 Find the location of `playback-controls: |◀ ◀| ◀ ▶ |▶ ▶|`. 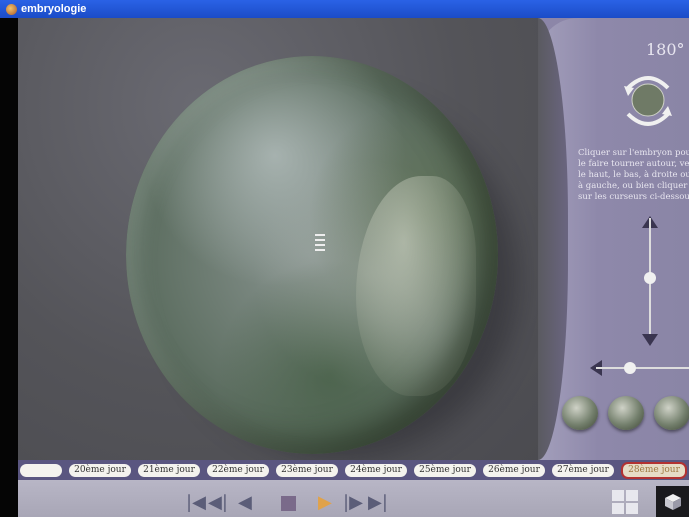

playback-controls: |◀ ◀| ◀ ▶ |▶ ▶| is located at coordinates (353, 498).